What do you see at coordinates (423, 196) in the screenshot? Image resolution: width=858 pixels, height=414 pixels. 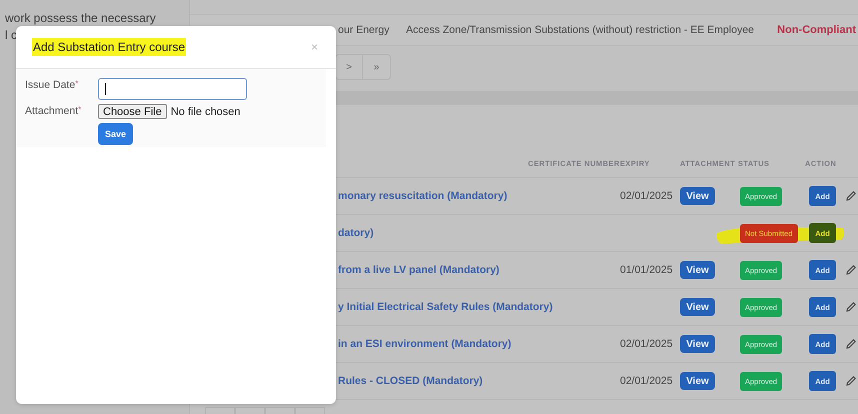 I see `course-link: monary resuscitation (Mandatory)` at bounding box center [423, 196].